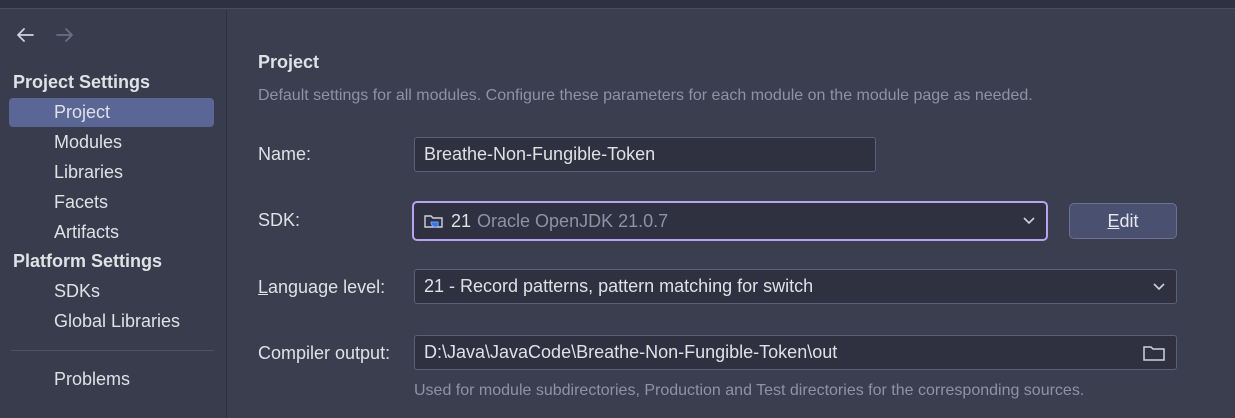 This screenshot has width=1235, height=418. I want to click on sidebar-divider, so click(112, 350).